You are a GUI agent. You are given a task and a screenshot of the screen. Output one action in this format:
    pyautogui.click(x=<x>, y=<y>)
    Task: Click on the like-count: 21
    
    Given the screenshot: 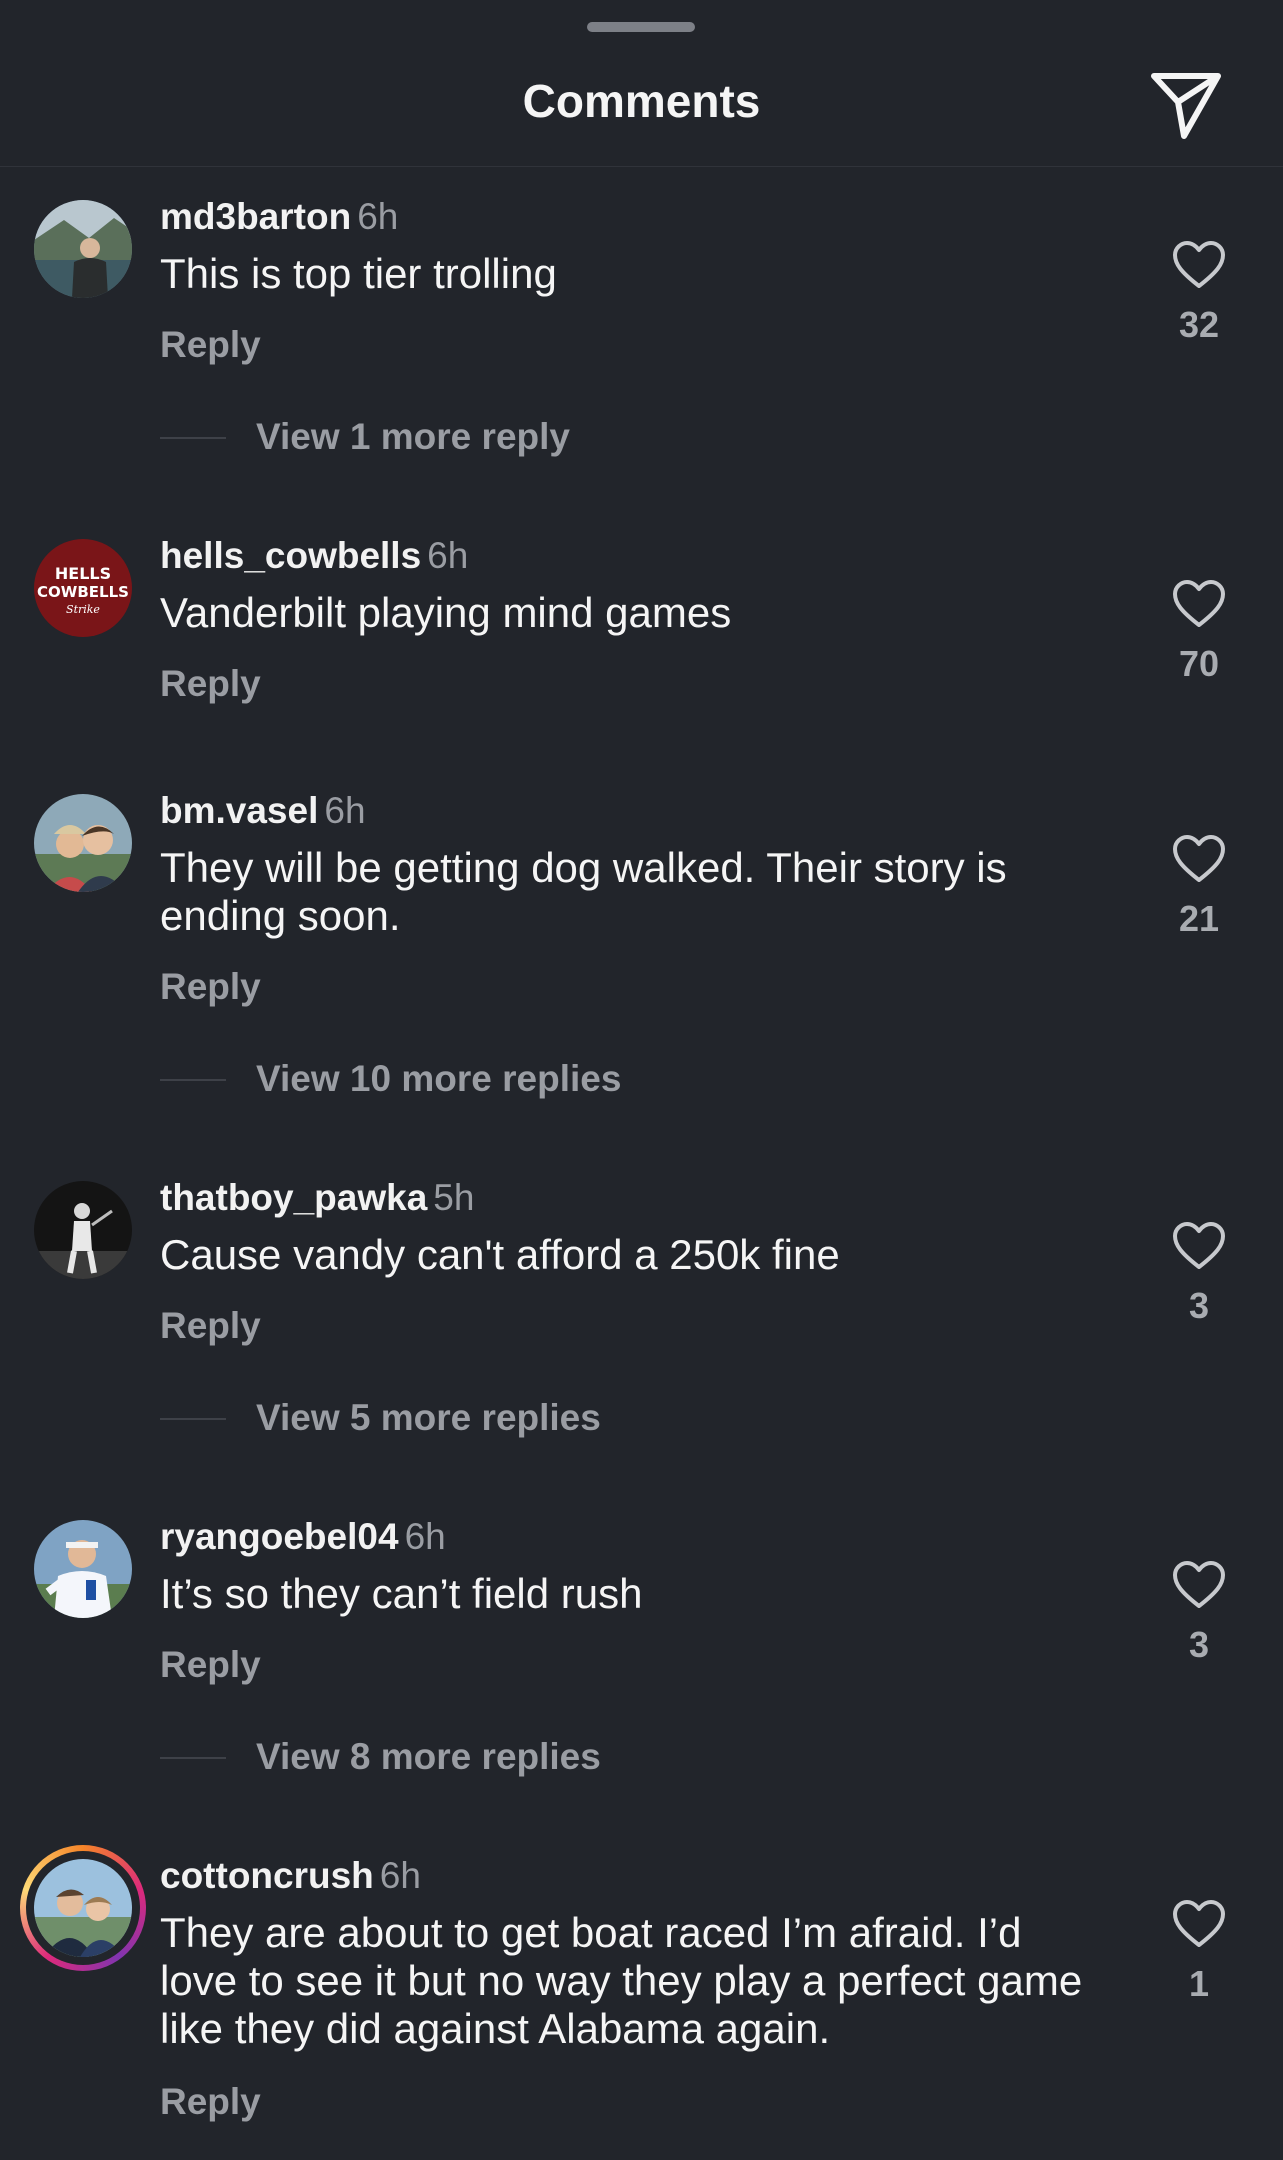 What is the action you would take?
    pyautogui.click(x=1199, y=918)
    